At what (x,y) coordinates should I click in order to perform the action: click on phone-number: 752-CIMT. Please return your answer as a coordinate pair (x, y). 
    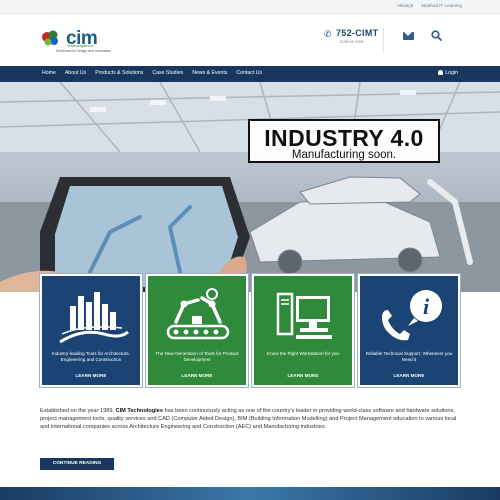
    Looking at the image, I should click on (357, 33).